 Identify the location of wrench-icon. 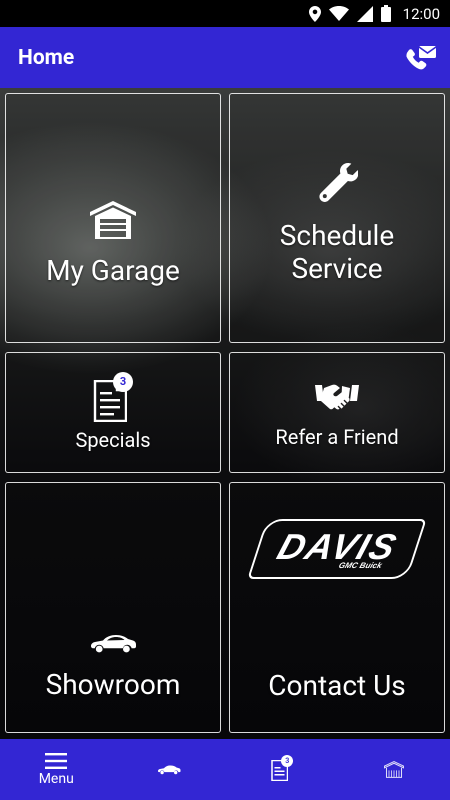
(338, 182).